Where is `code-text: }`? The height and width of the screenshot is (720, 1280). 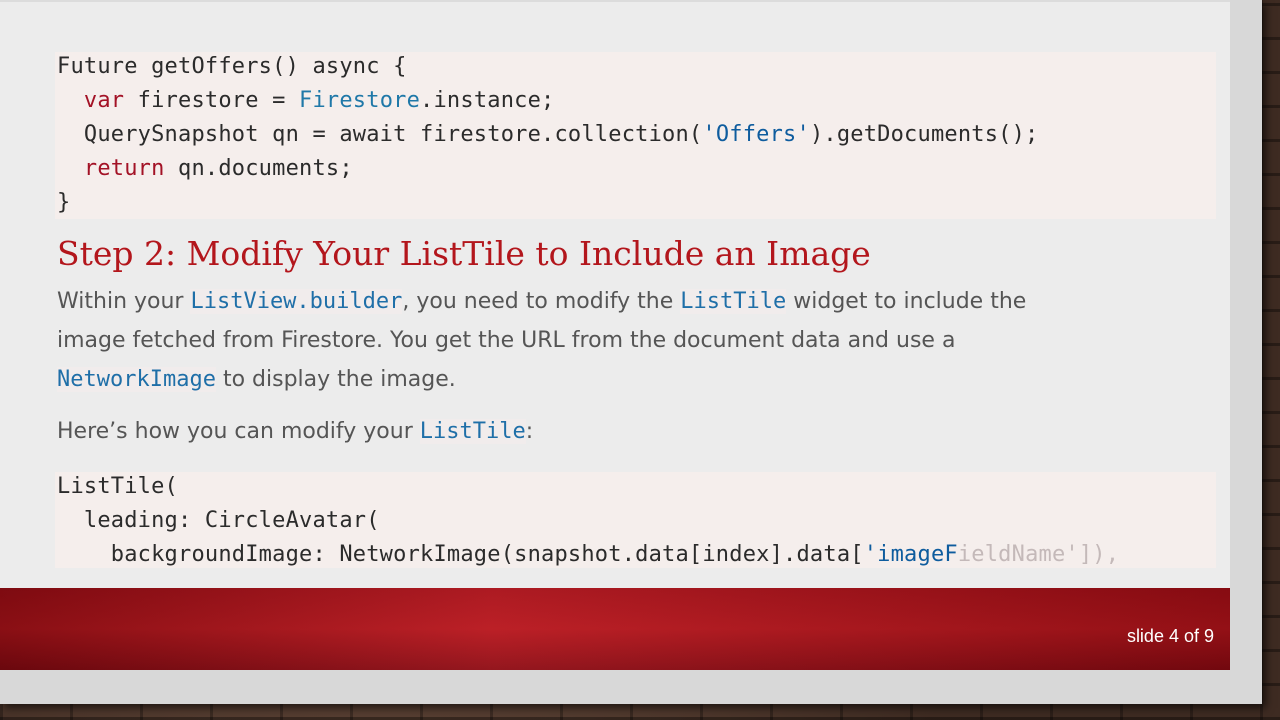
code-text: } is located at coordinates (64, 202).